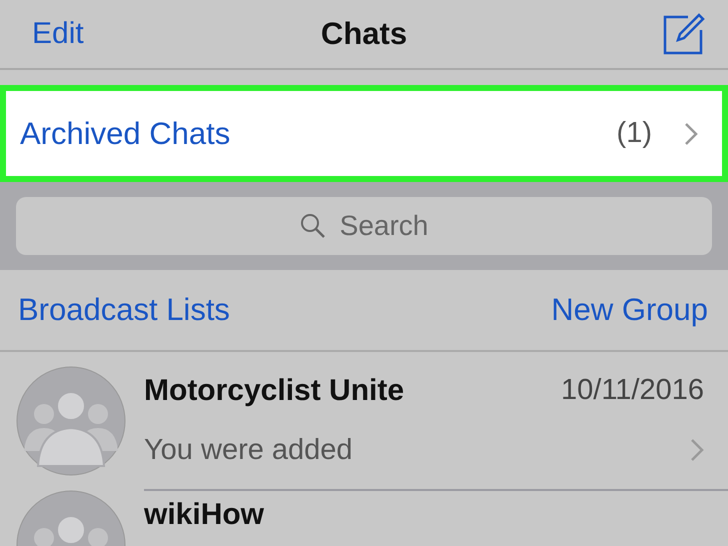 The width and height of the screenshot is (728, 546). Describe the element at coordinates (632, 391) in the screenshot. I see `chat-date: 10/11/2016` at that location.